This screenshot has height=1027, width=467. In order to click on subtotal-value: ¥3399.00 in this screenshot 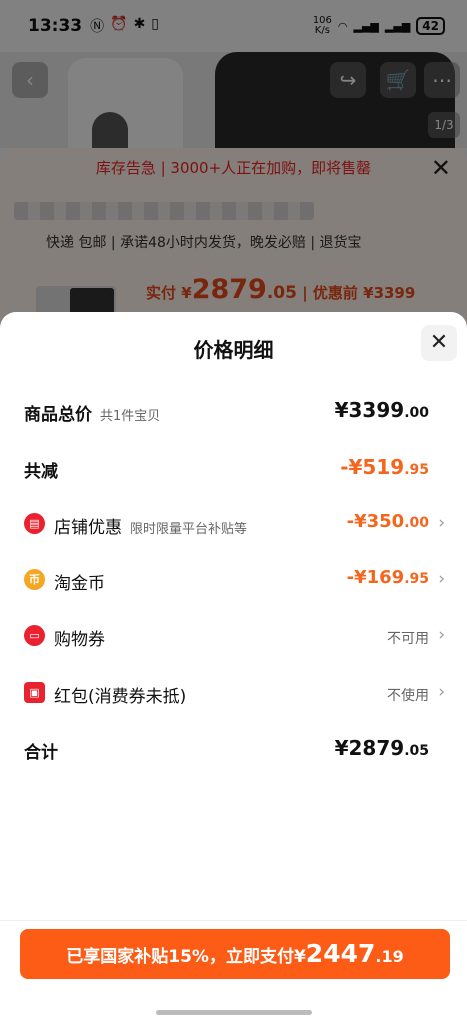, I will do `click(381, 410)`.